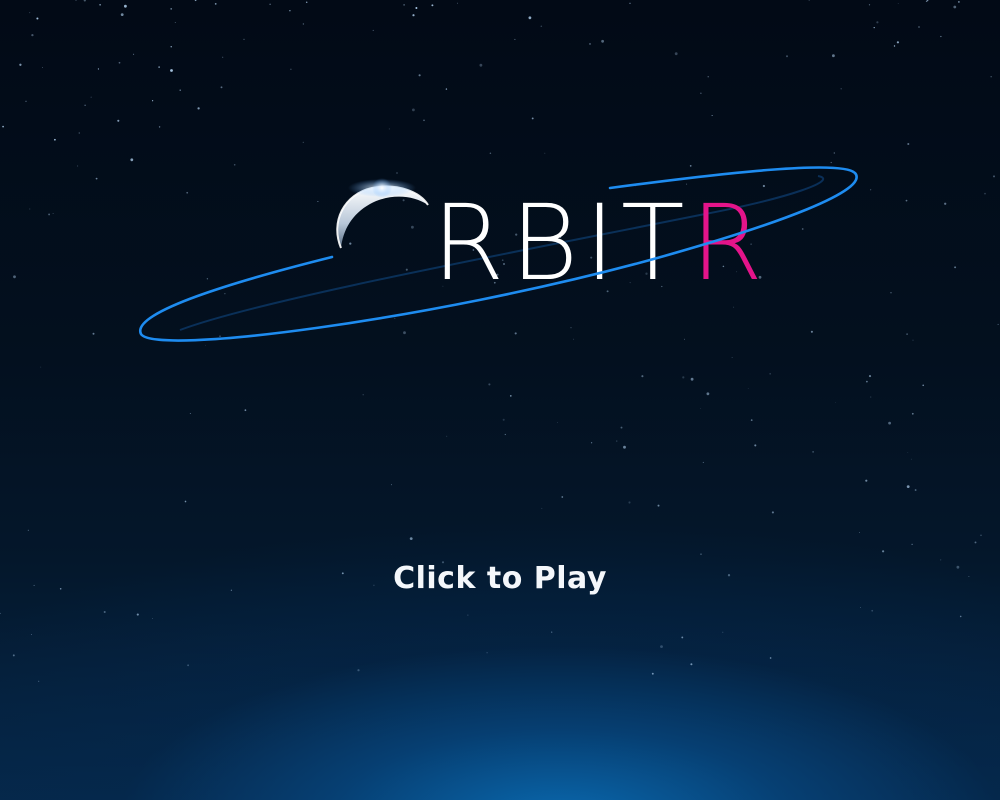 The height and width of the screenshot is (800, 1000). I want to click on logo-letters: RBITR, so click(600, 243).